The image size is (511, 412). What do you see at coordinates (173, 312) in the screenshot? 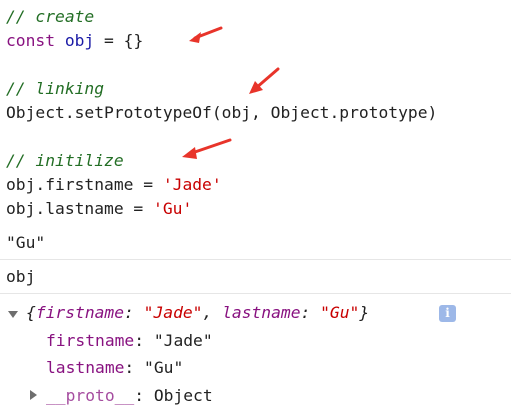
I see `summary-value-jade: "Jade"` at bounding box center [173, 312].